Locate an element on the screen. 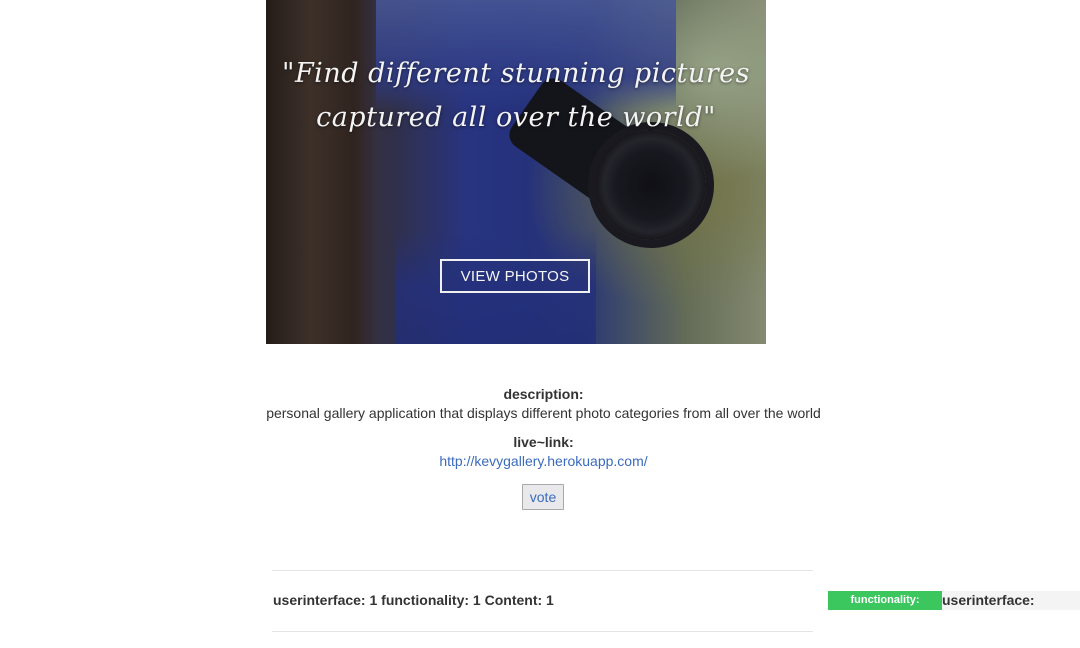 The height and width of the screenshot is (648, 1080). hero-quote-line-2: captured all over the world" is located at coordinates (516, 117).